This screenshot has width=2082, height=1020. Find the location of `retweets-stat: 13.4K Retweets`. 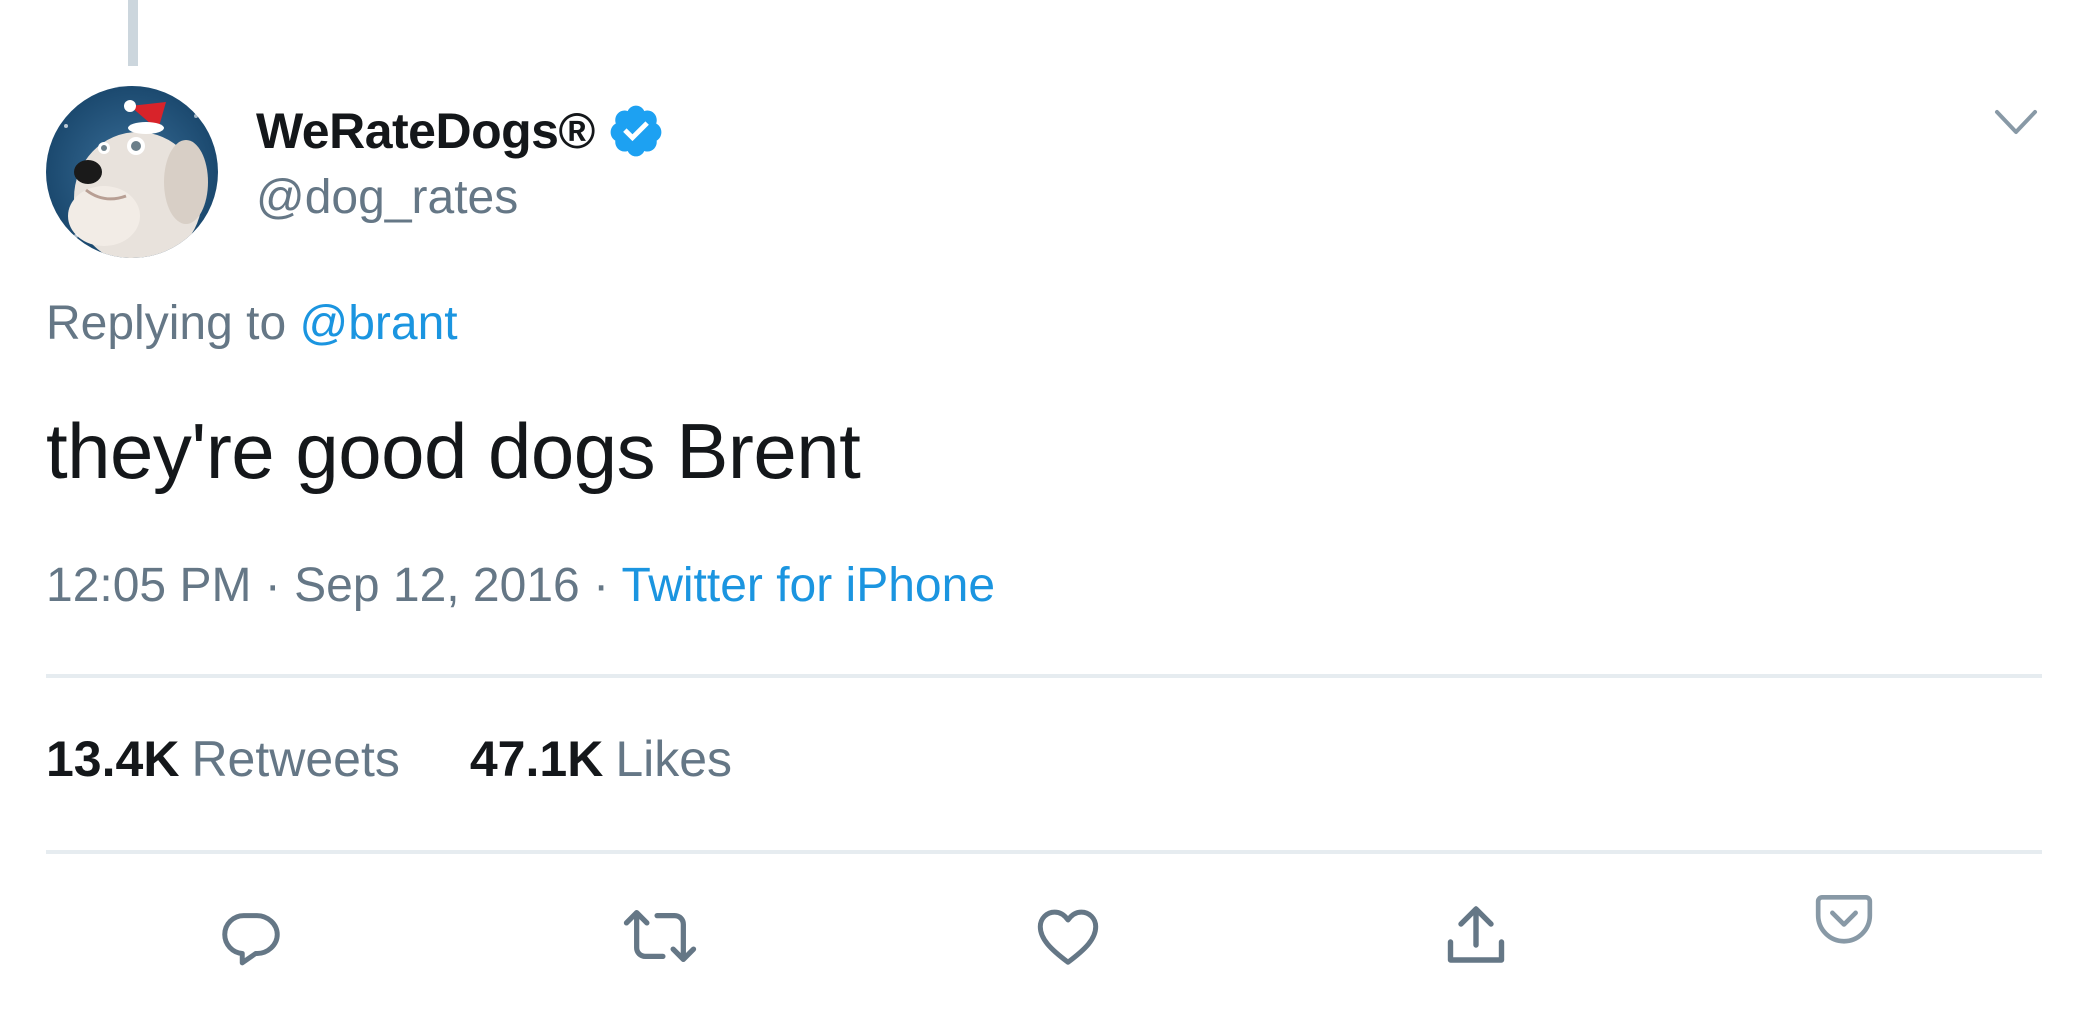

retweets-stat: 13.4K Retweets is located at coordinates (223, 759).